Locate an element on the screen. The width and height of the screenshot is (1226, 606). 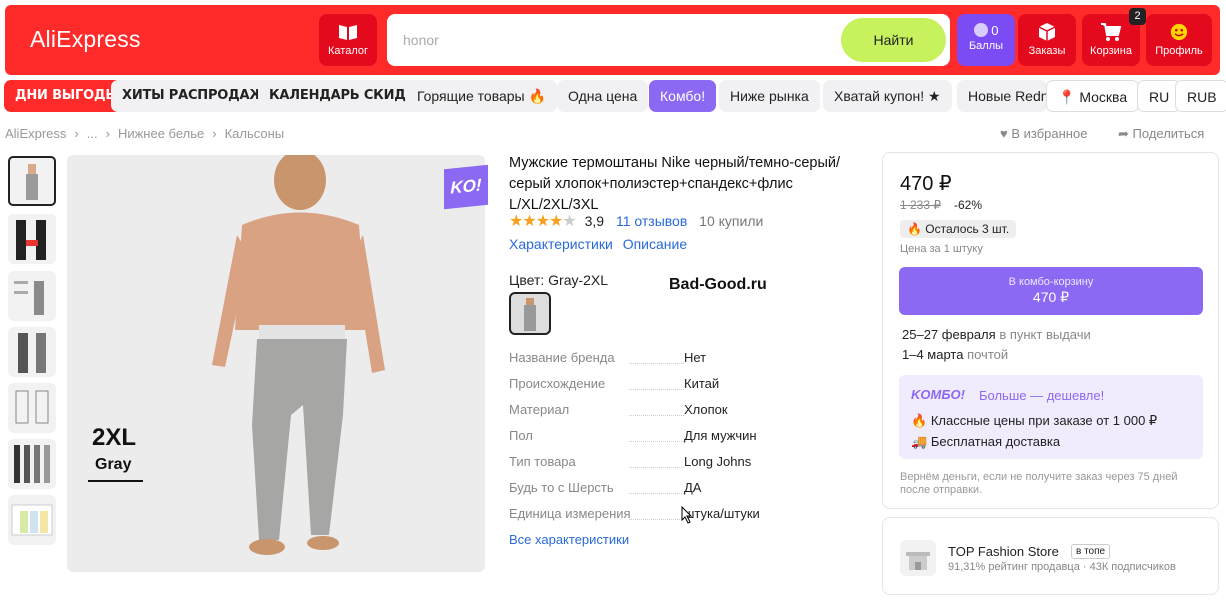
cart-icon is located at coordinates (1111, 32).